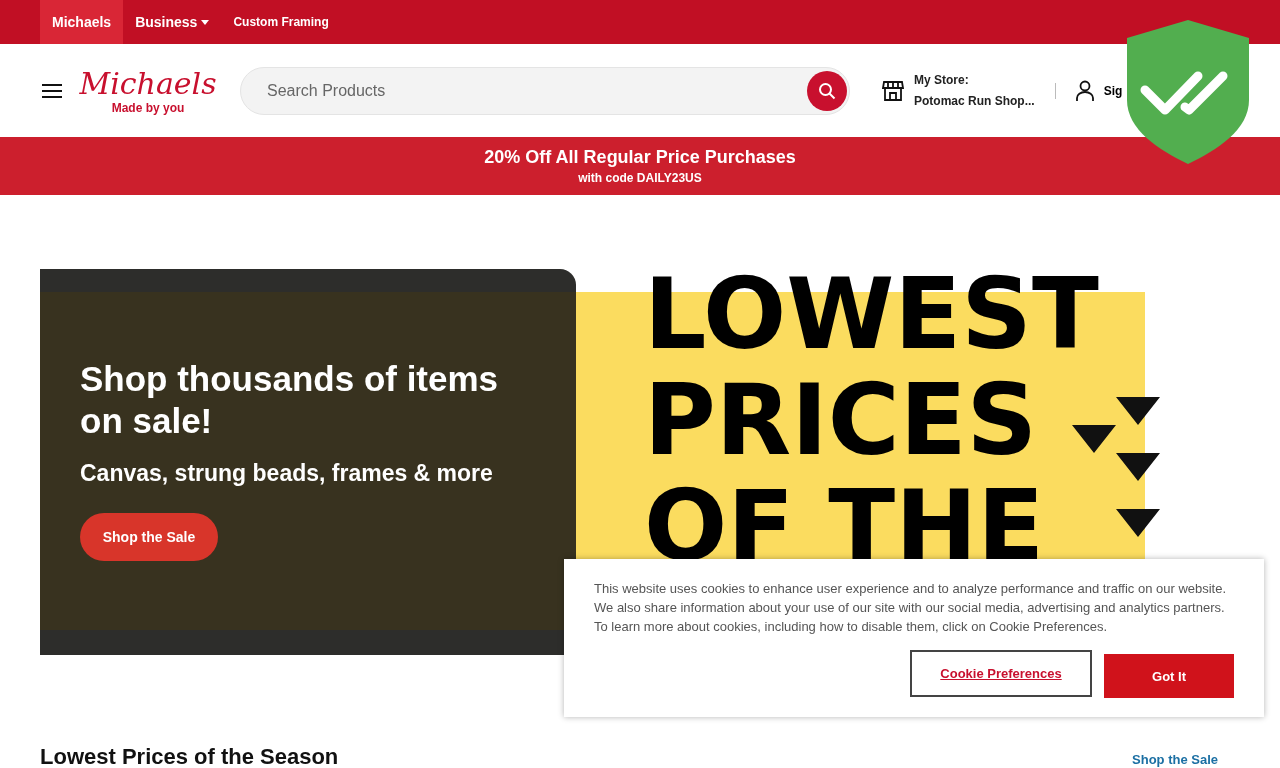 The width and height of the screenshot is (1280, 768). What do you see at coordinates (893, 90) in the screenshot?
I see `store-icon` at bounding box center [893, 90].